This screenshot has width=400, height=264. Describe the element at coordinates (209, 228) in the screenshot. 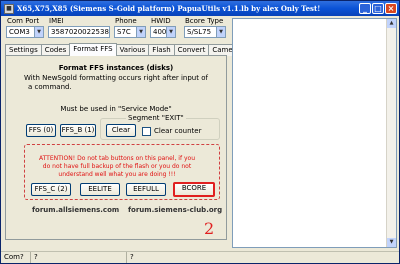

I see `annotation-number: 2` at that location.